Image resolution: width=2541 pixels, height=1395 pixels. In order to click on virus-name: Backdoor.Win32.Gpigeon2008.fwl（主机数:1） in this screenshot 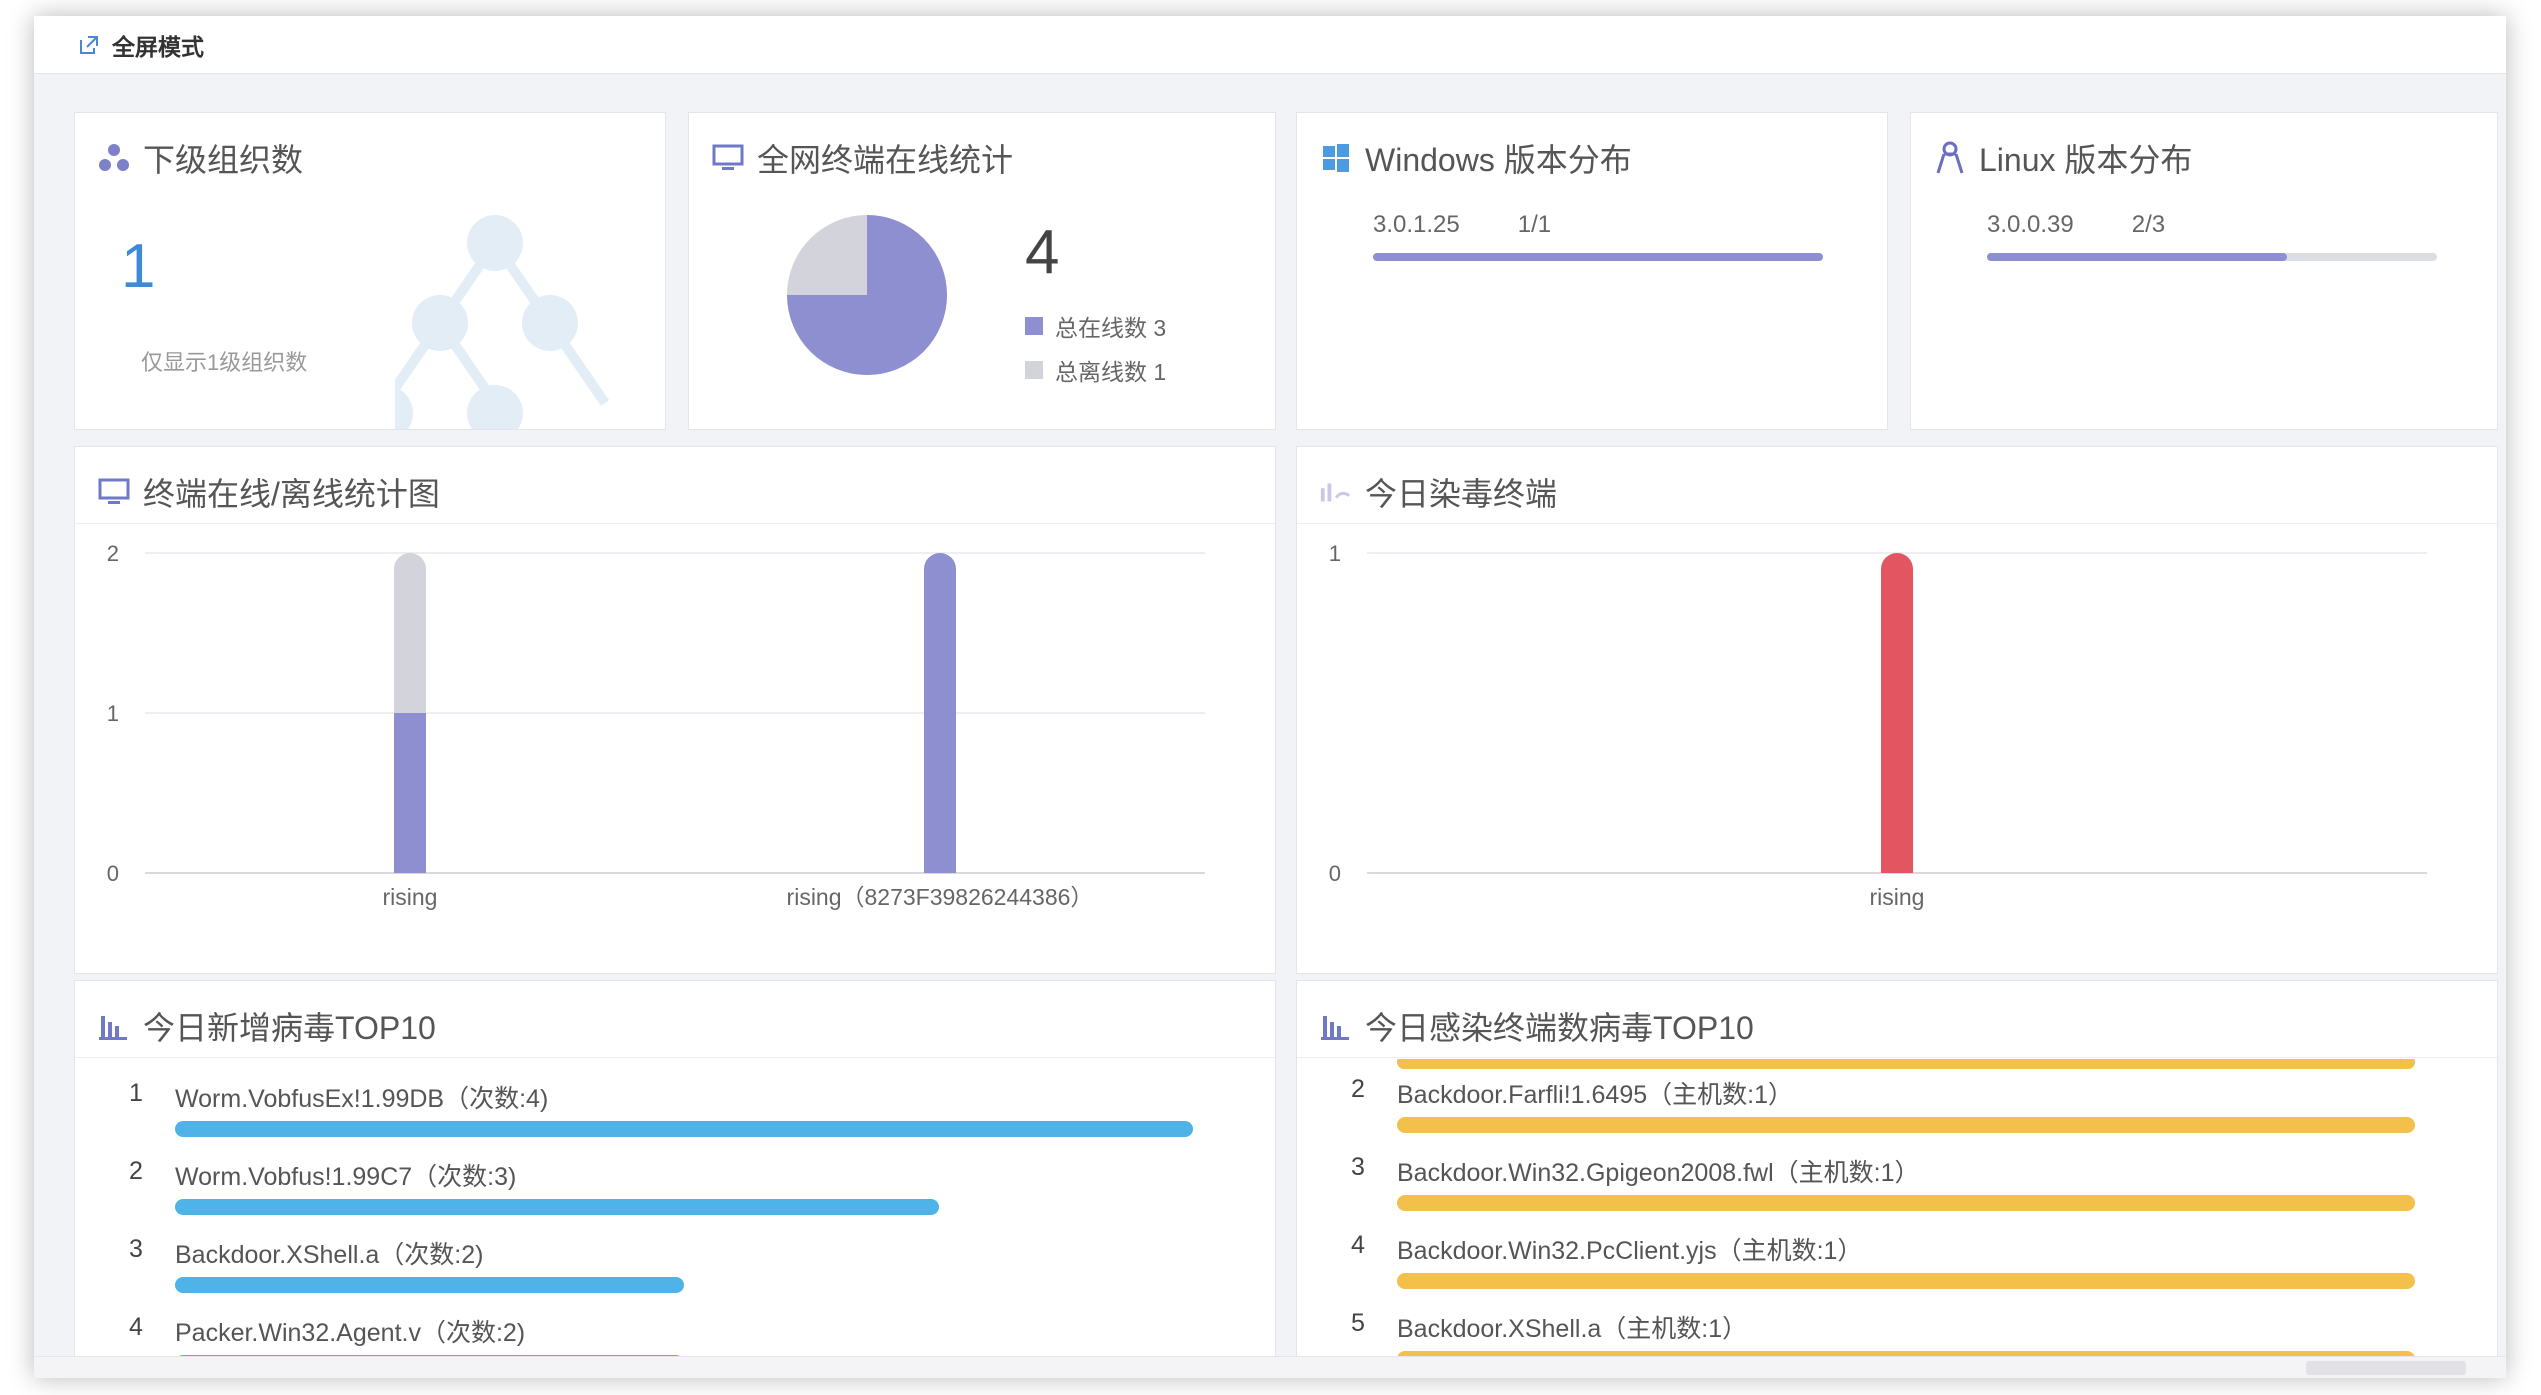, I will do `click(1658, 1173)`.